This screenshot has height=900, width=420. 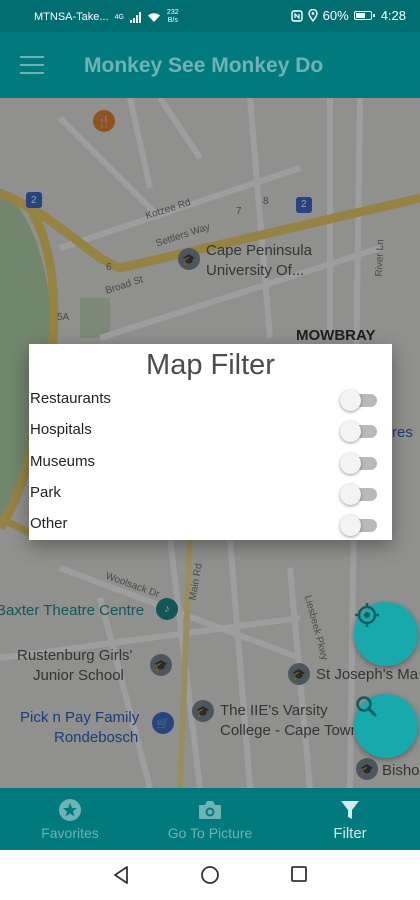 What do you see at coordinates (135, 17) in the screenshot?
I see `signal-icon` at bounding box center [135, 17].